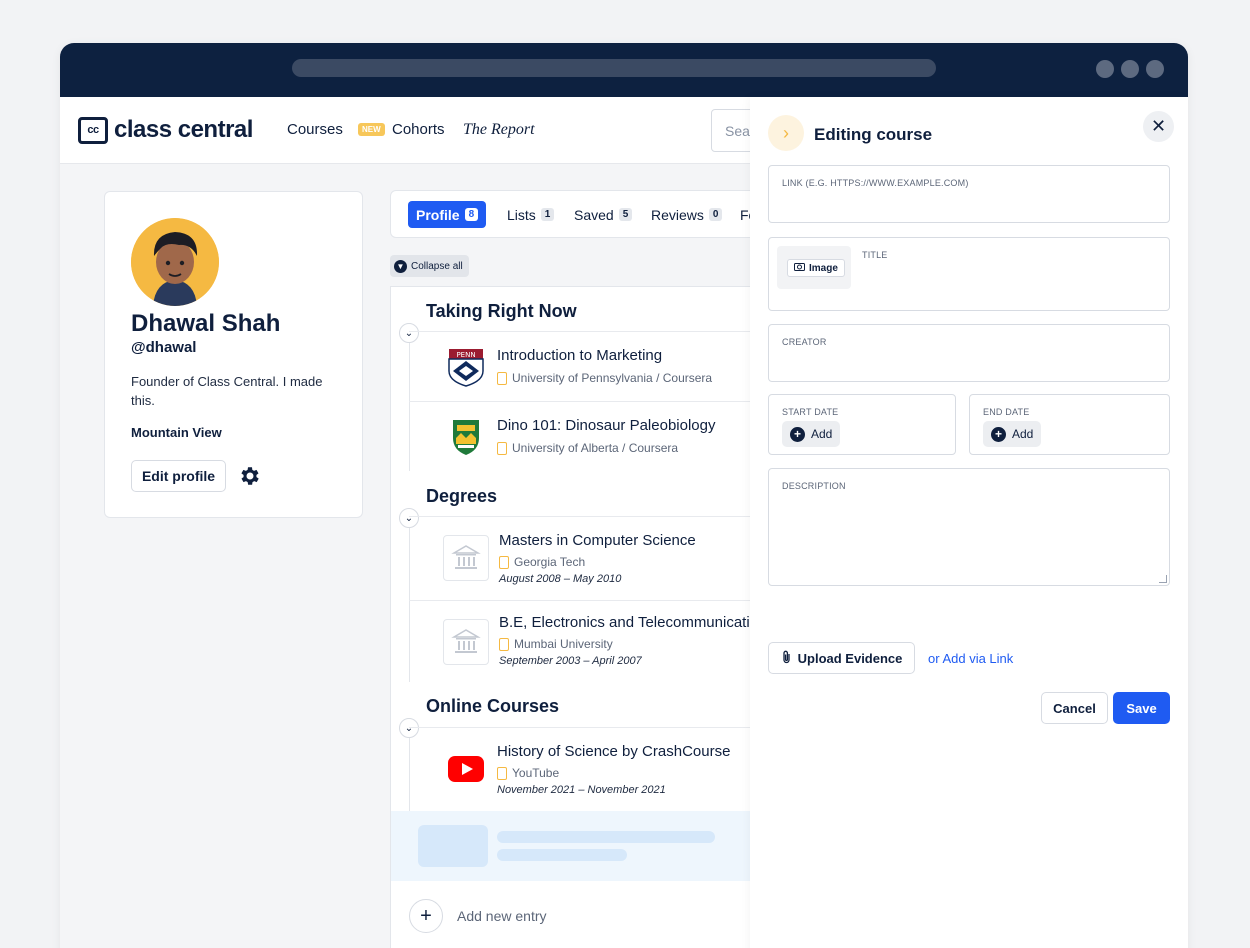  What do you see at coordinates (1012, 434) in the screenshot?
I see `add-end-date-button: + Add` at bounding box center [1012, 434].